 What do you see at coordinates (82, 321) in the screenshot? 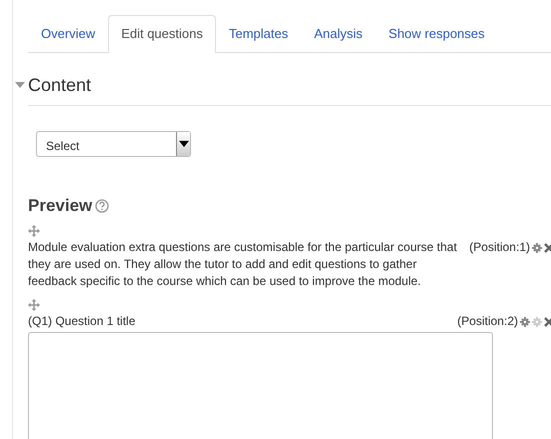
I see `question-label: (Q1) Question 1 title` at bounding box center [82, 321].